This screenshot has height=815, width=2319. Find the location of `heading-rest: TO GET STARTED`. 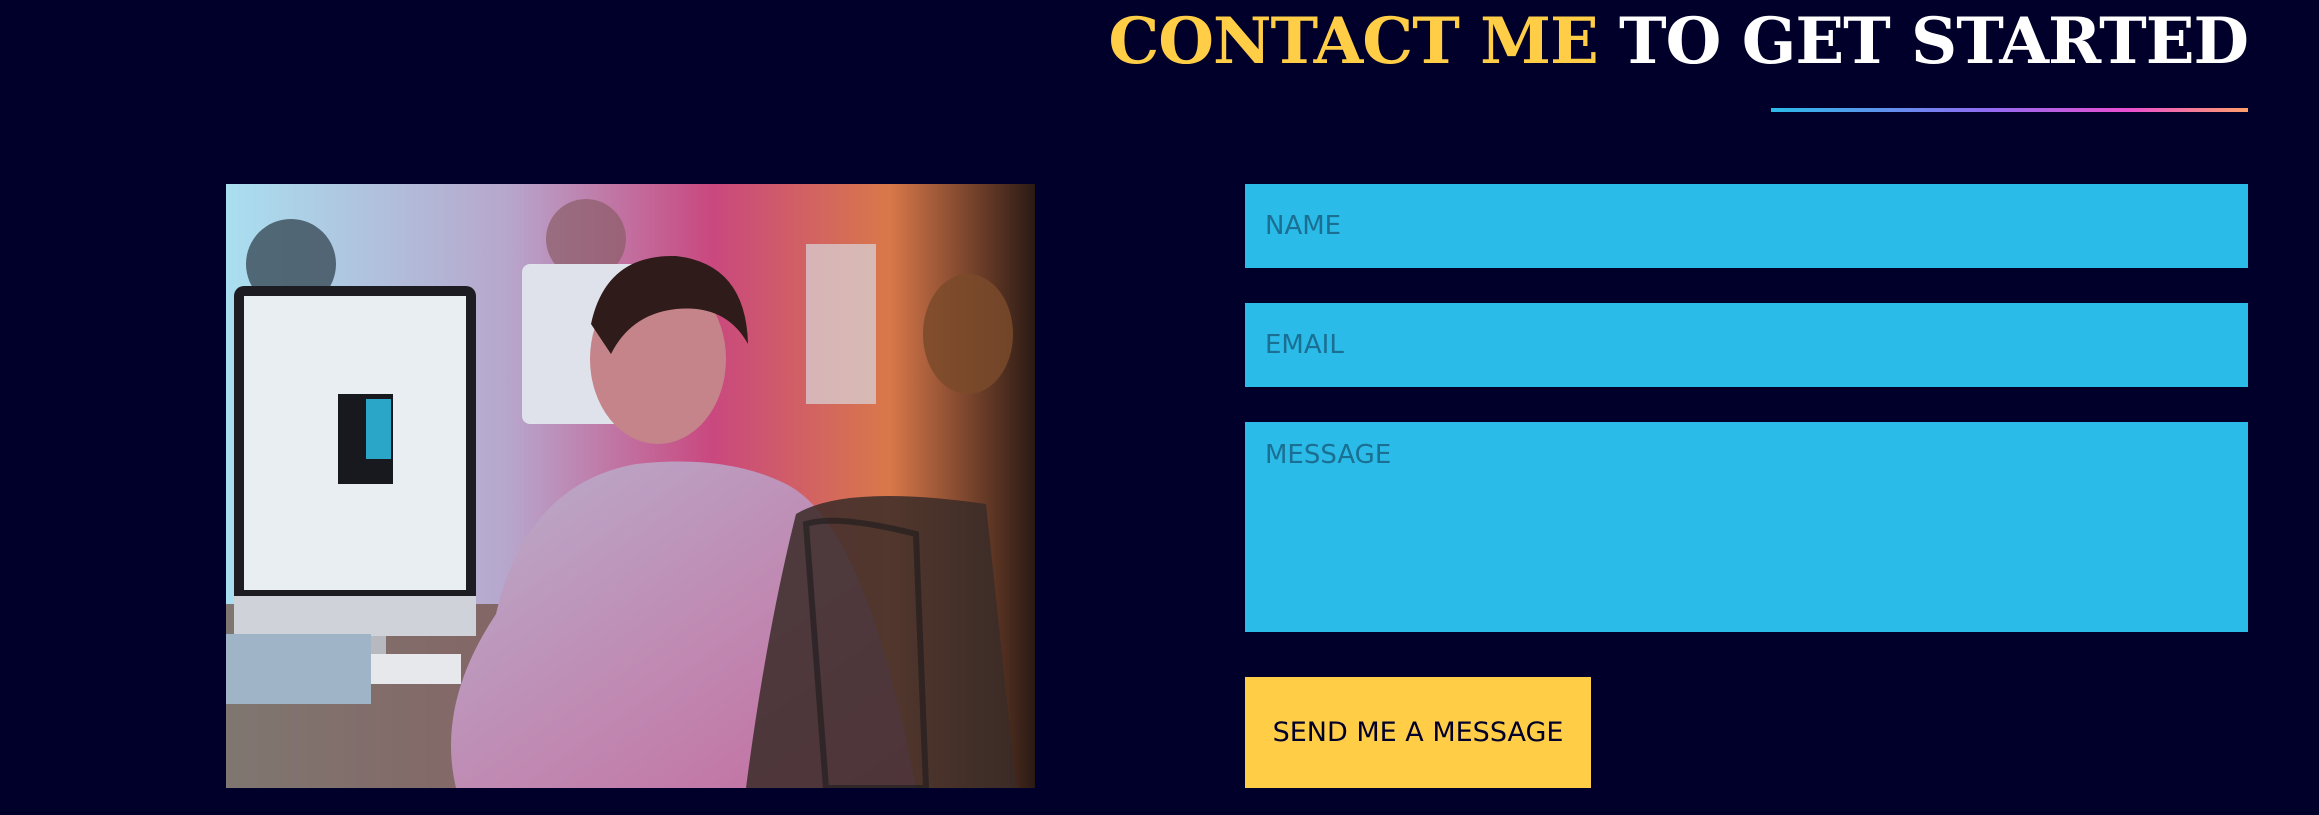

heading-rest: TO GET STARTED is located at coordinates (1934, 41).